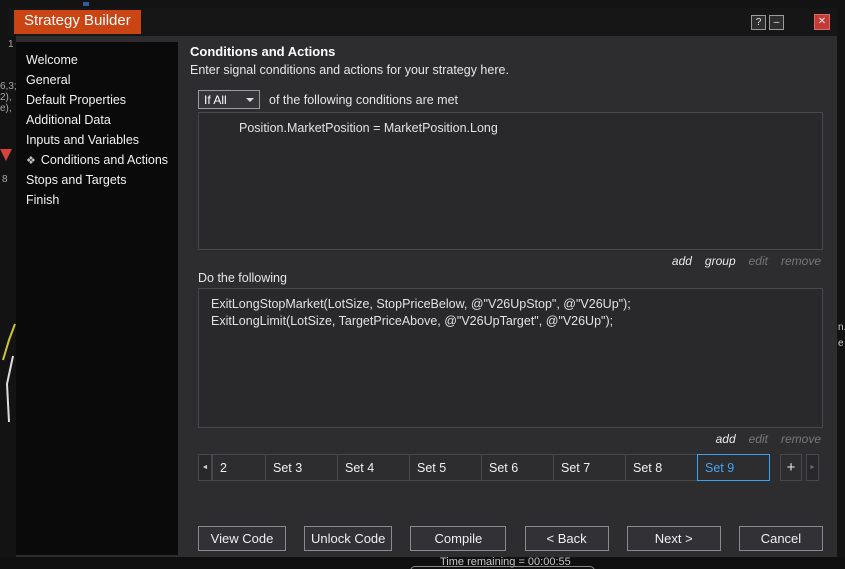  I want to click on chart-label-fragment: 8, so click(5, 179).